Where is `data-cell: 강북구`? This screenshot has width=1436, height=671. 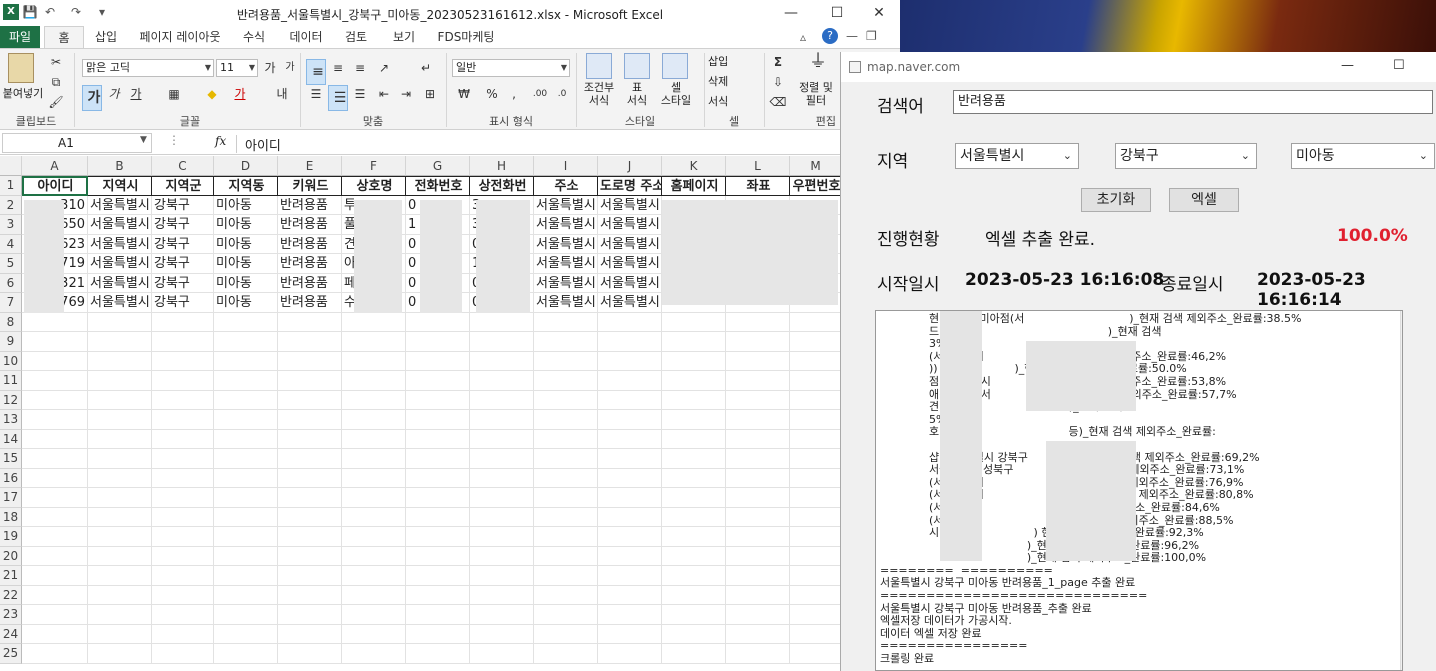 data-cell: 강북구 is located at coordinates (183, 283).